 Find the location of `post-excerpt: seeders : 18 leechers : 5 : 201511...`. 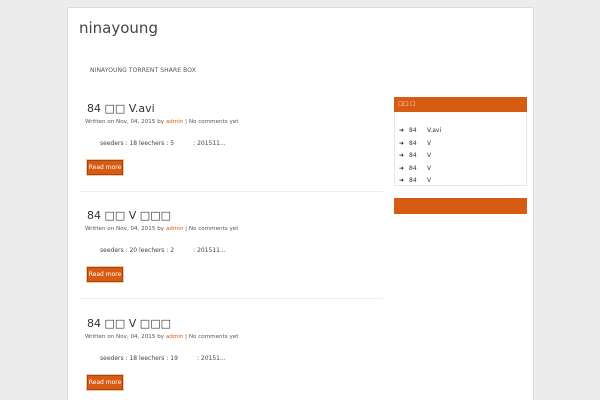

post-excerpt: seeders : 18 leechers : 5 : 201511... is located at coordinates (163, 143).